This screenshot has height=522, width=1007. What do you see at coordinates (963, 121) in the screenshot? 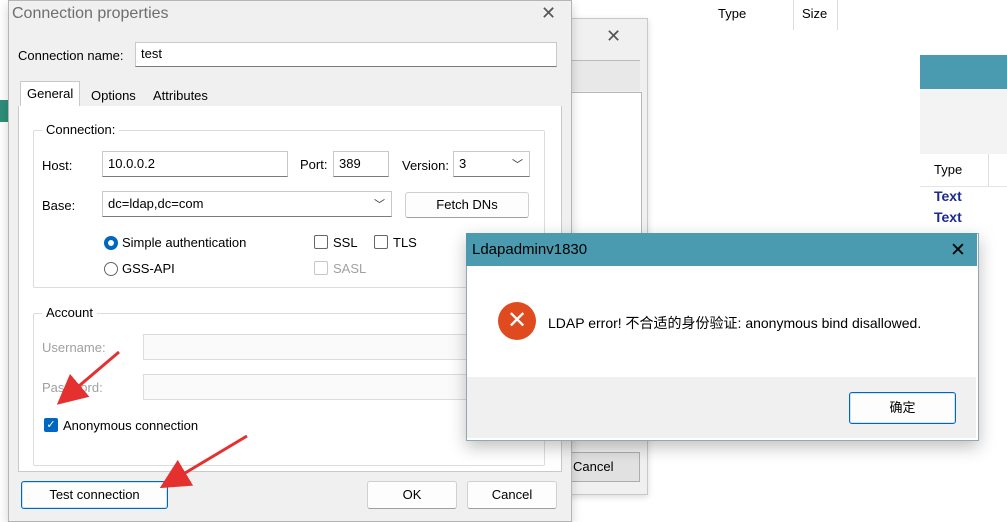
I see `background-toolbar-band` at bounding box center [963, 121].